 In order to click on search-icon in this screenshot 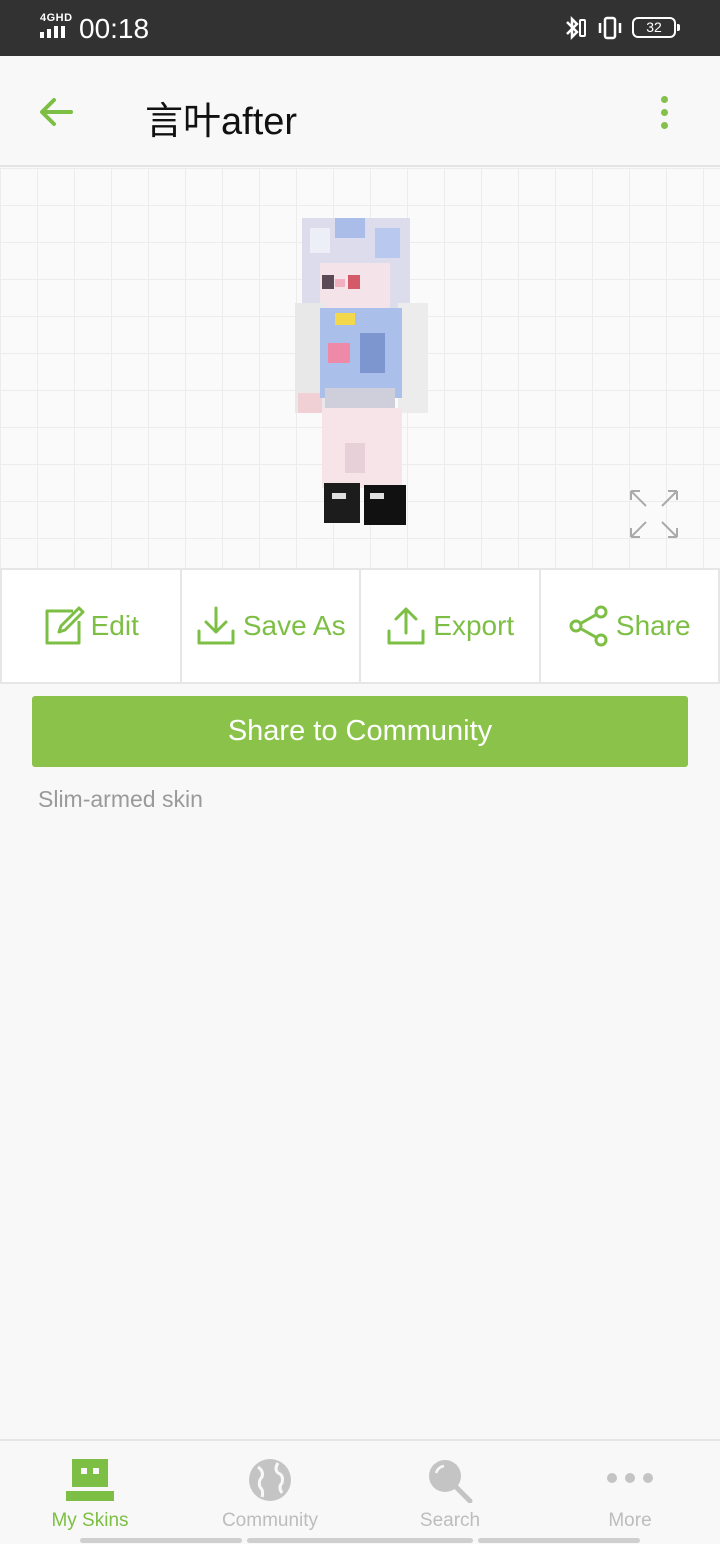, I will do `click(451, 1481)`.